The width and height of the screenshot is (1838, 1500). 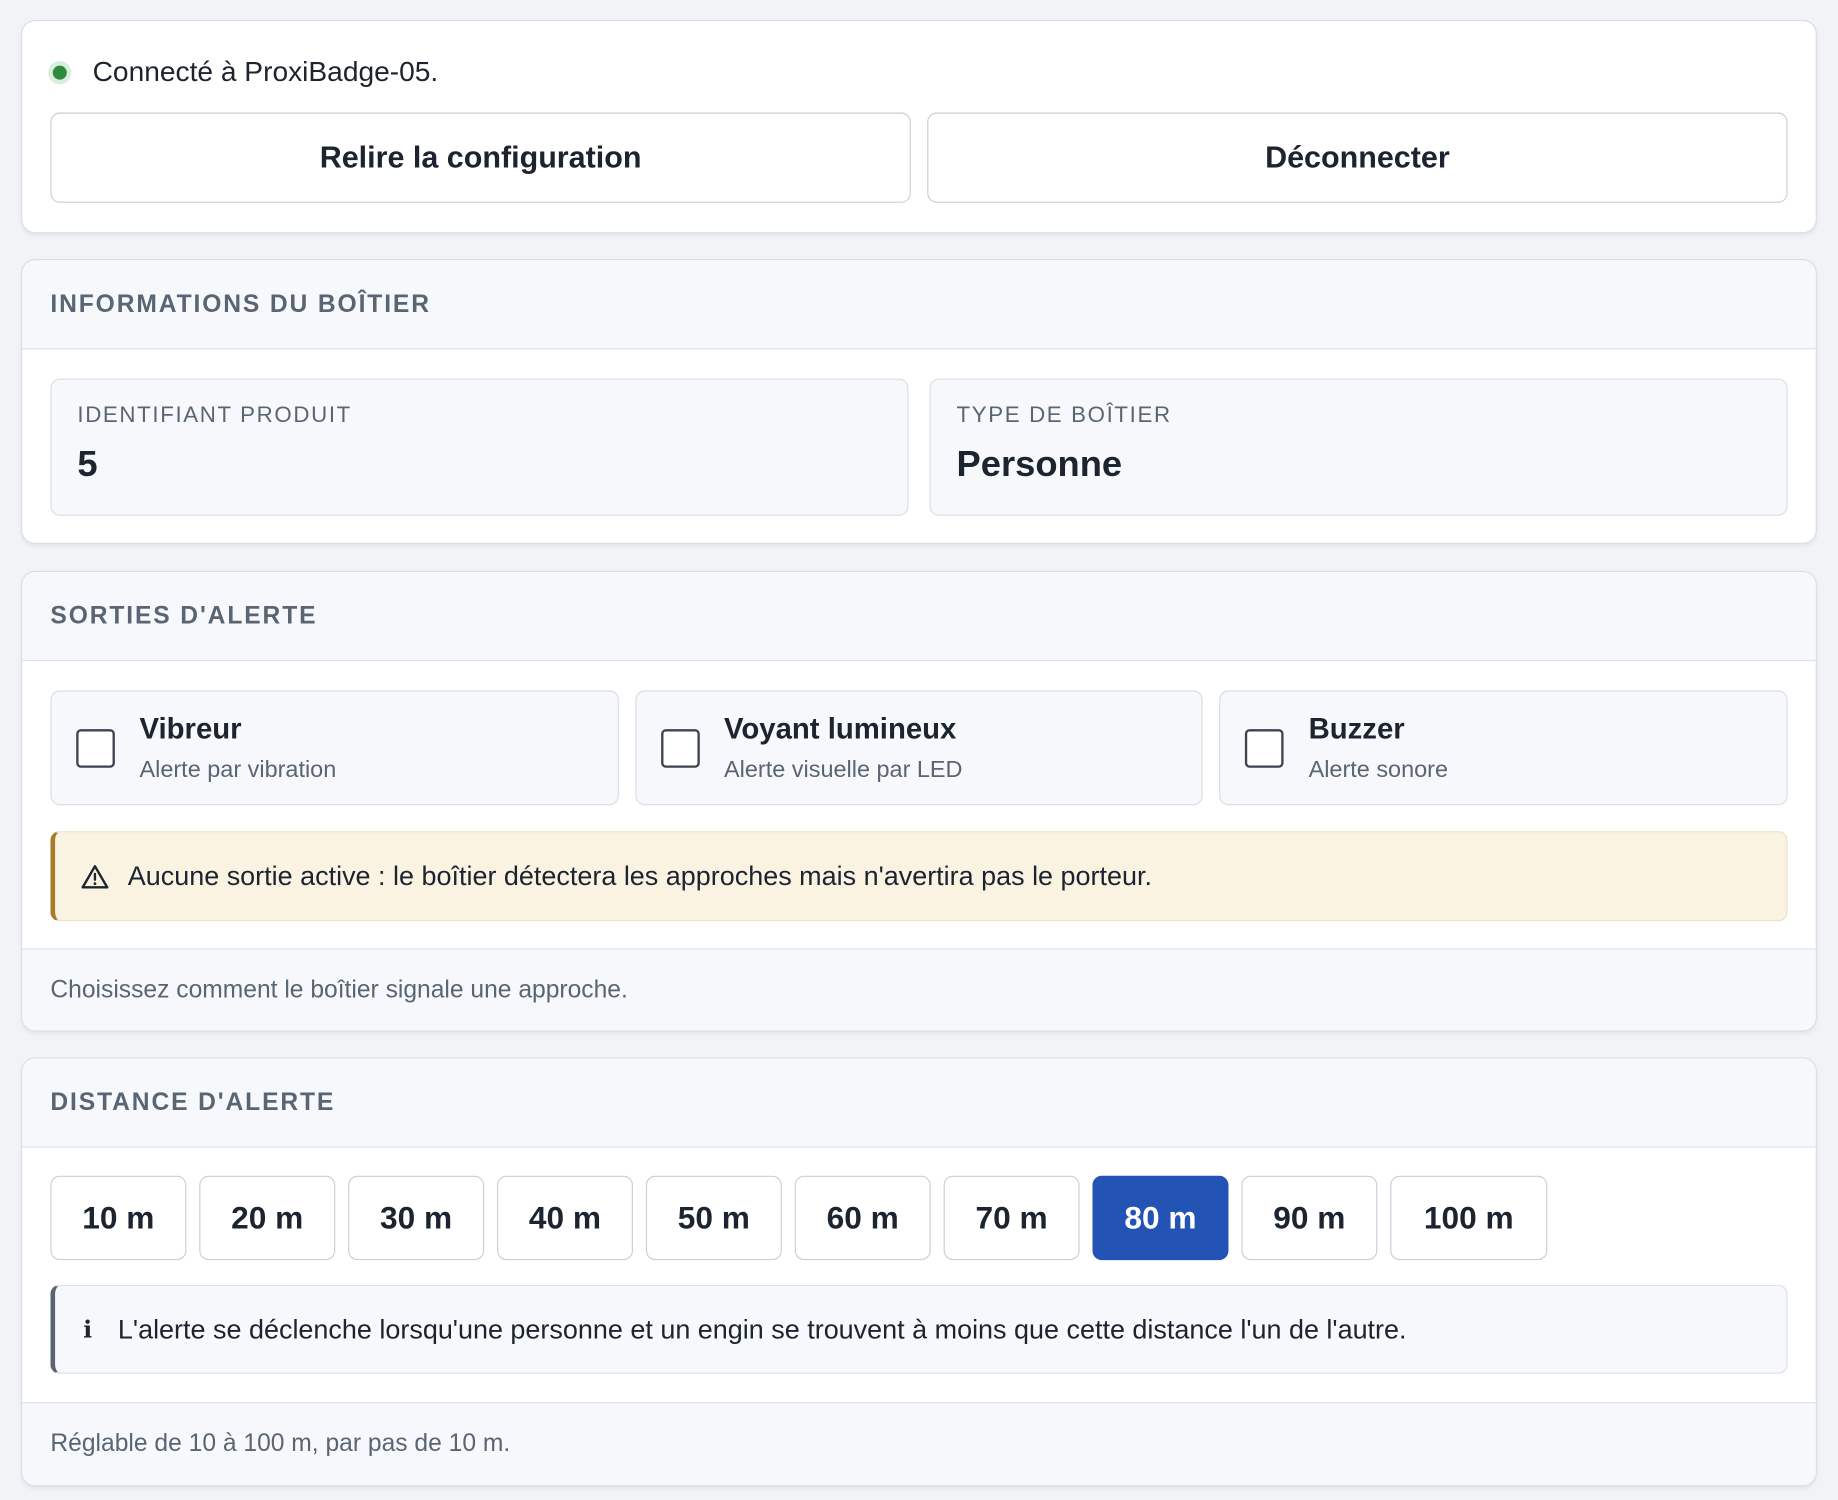 What do you see at coordinates (565, 1218) in the screenshot?
I see `distance-option-40: 40 m` at bounding box center [565, 1218].